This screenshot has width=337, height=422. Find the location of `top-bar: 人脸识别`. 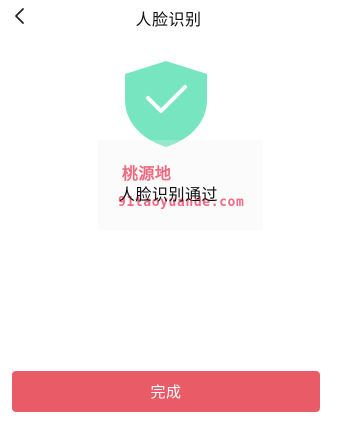

top-bar: 人脸识别 is located at coordinates (168, 17).